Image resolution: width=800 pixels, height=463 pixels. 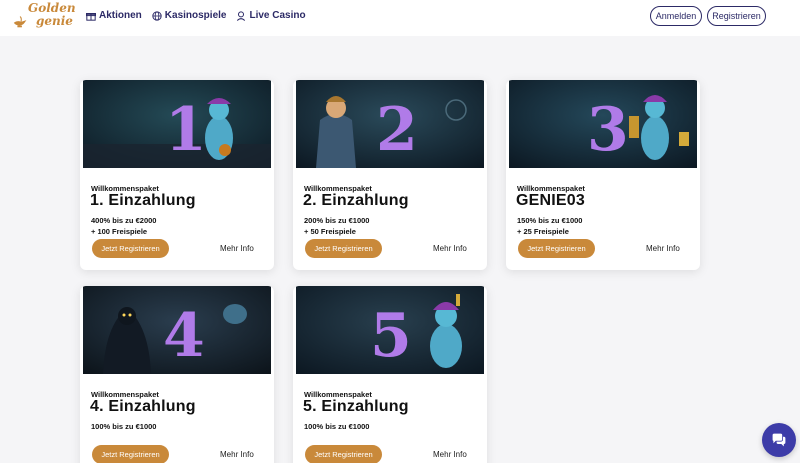 What do you see at coordinates (186, 130) in the screenshot?
I see `numeral-1: 1` at bounding box center [186, 130].